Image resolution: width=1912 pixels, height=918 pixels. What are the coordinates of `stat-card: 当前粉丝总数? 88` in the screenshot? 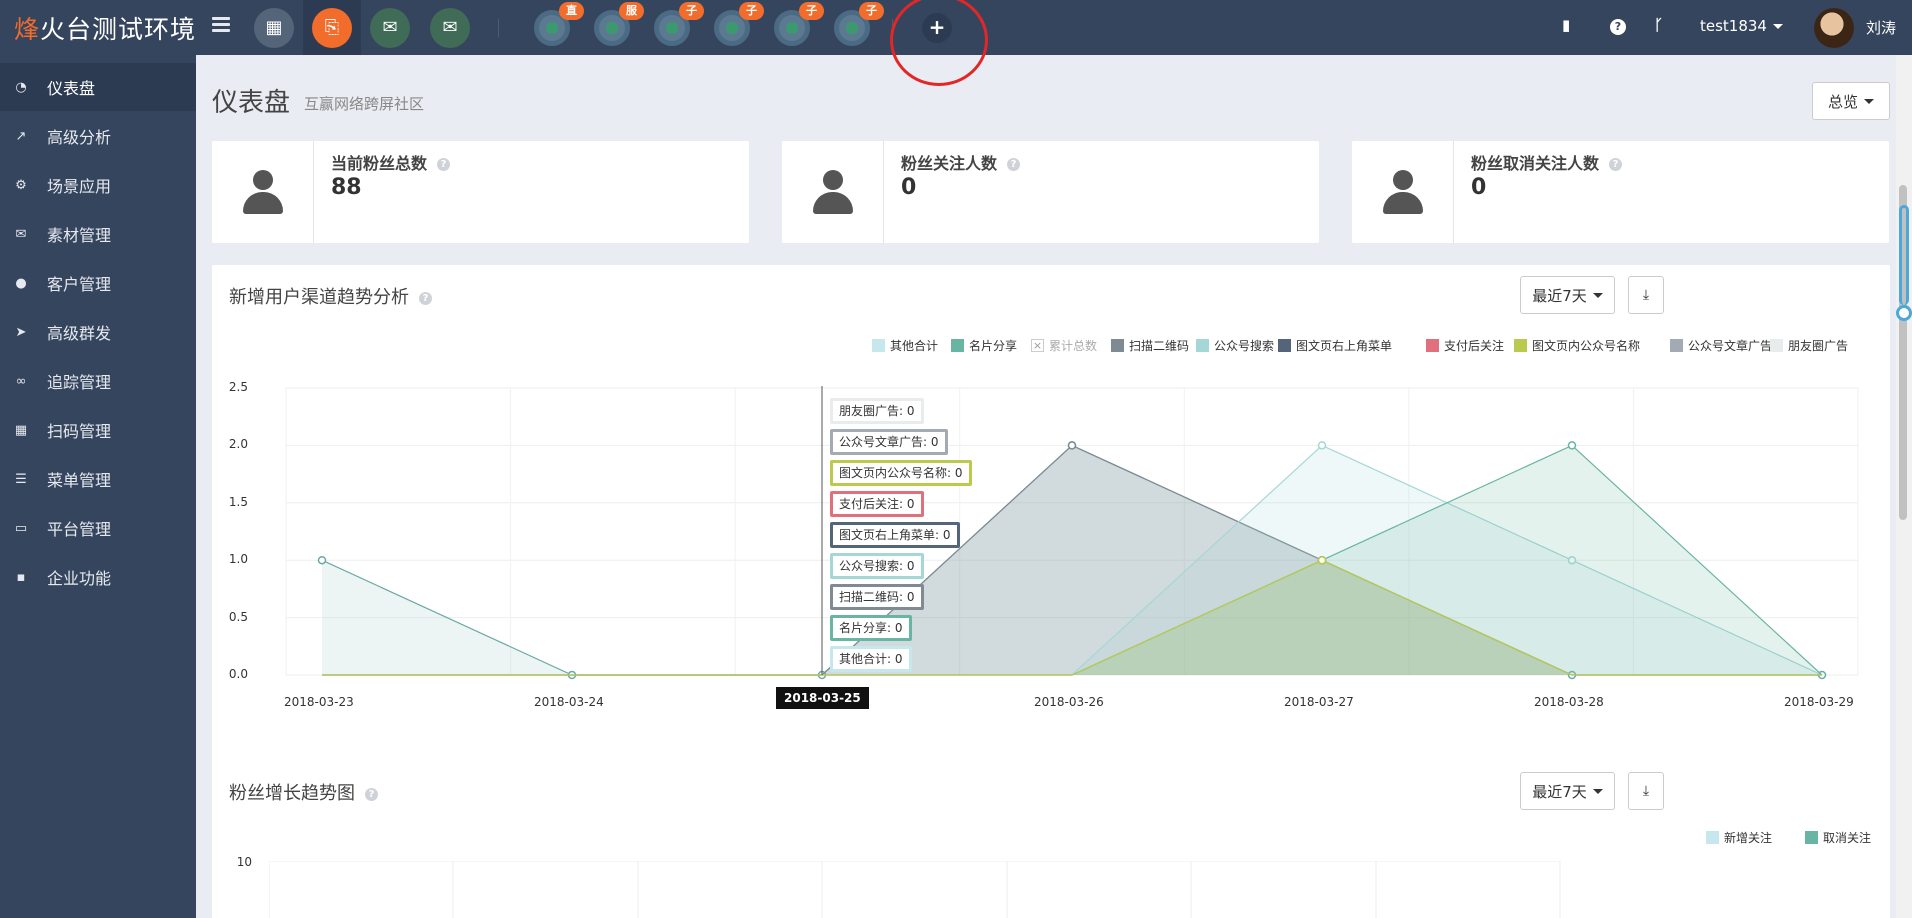 It's located at (480, 192).